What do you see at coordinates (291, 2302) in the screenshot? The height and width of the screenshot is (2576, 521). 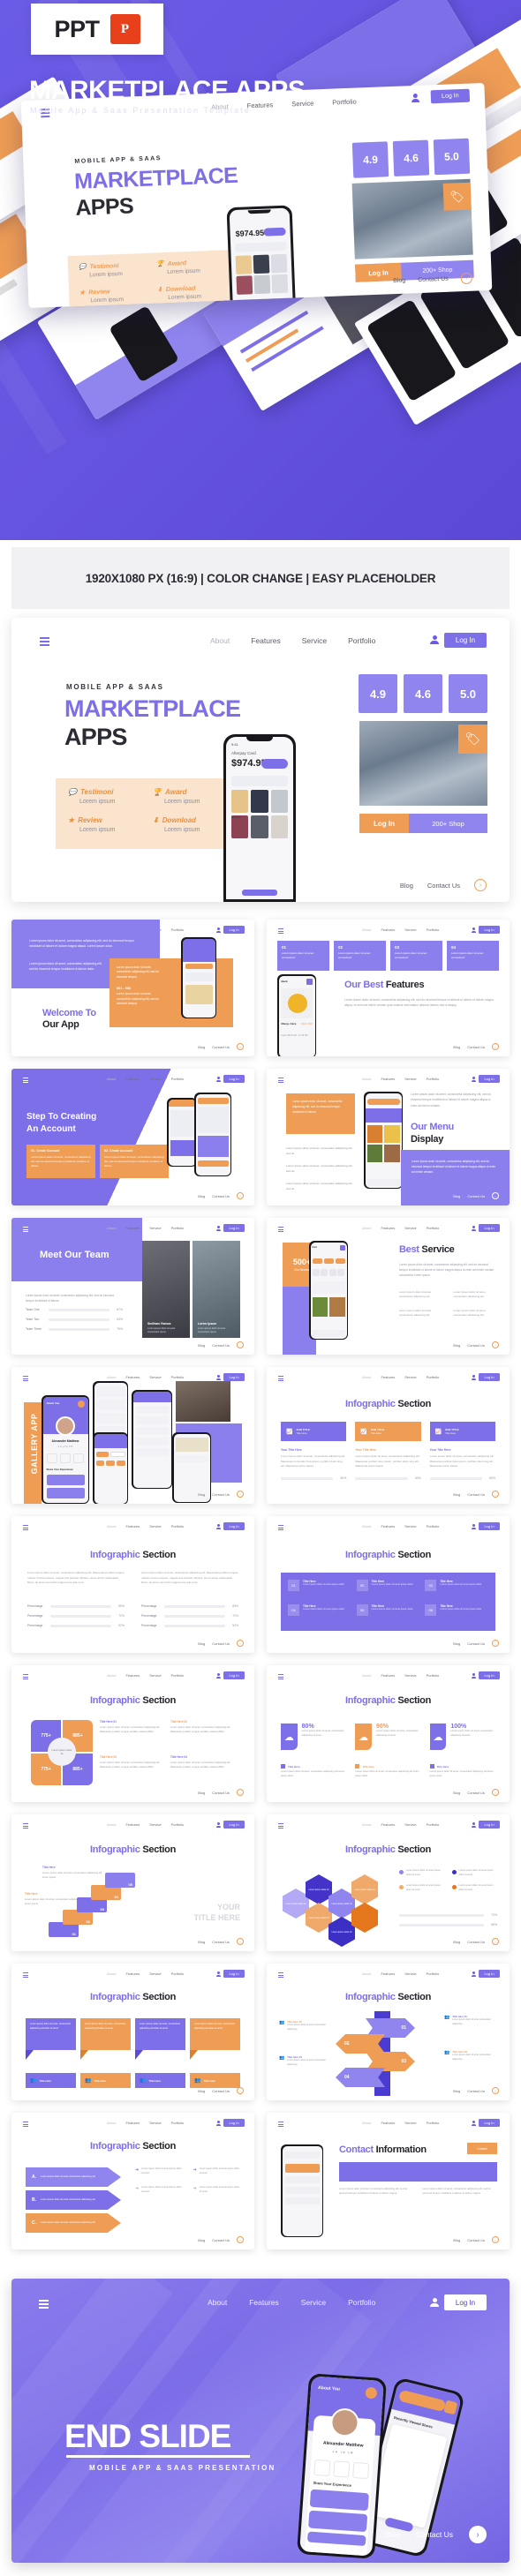 I see `nav-menu: About Features Service Portfolio` at bounding box center [291, 2302].